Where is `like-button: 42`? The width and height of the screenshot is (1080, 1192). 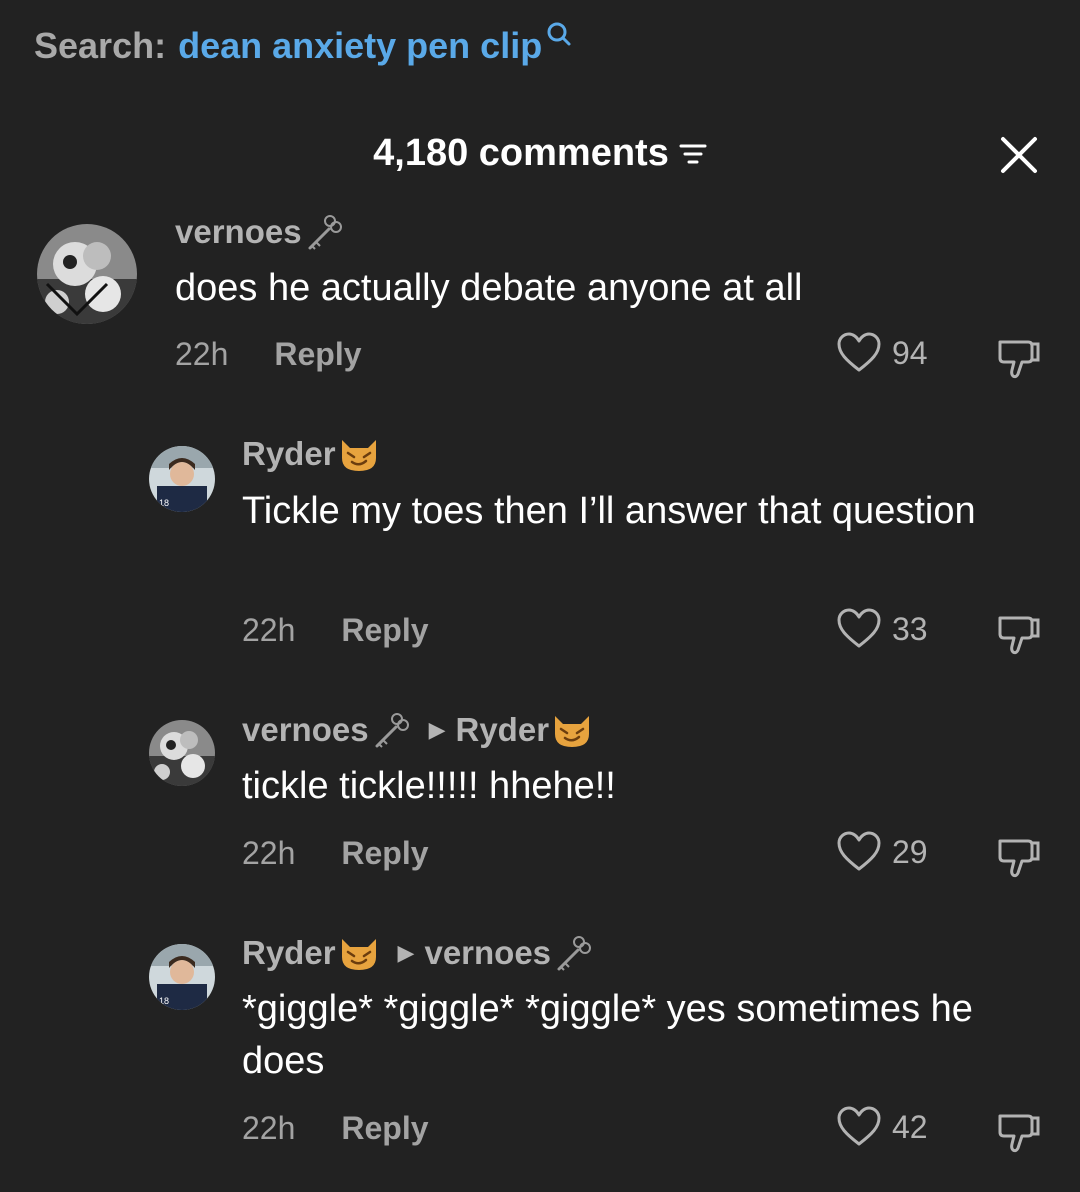
like-button: 42 is located at coordinates (882, 1127).